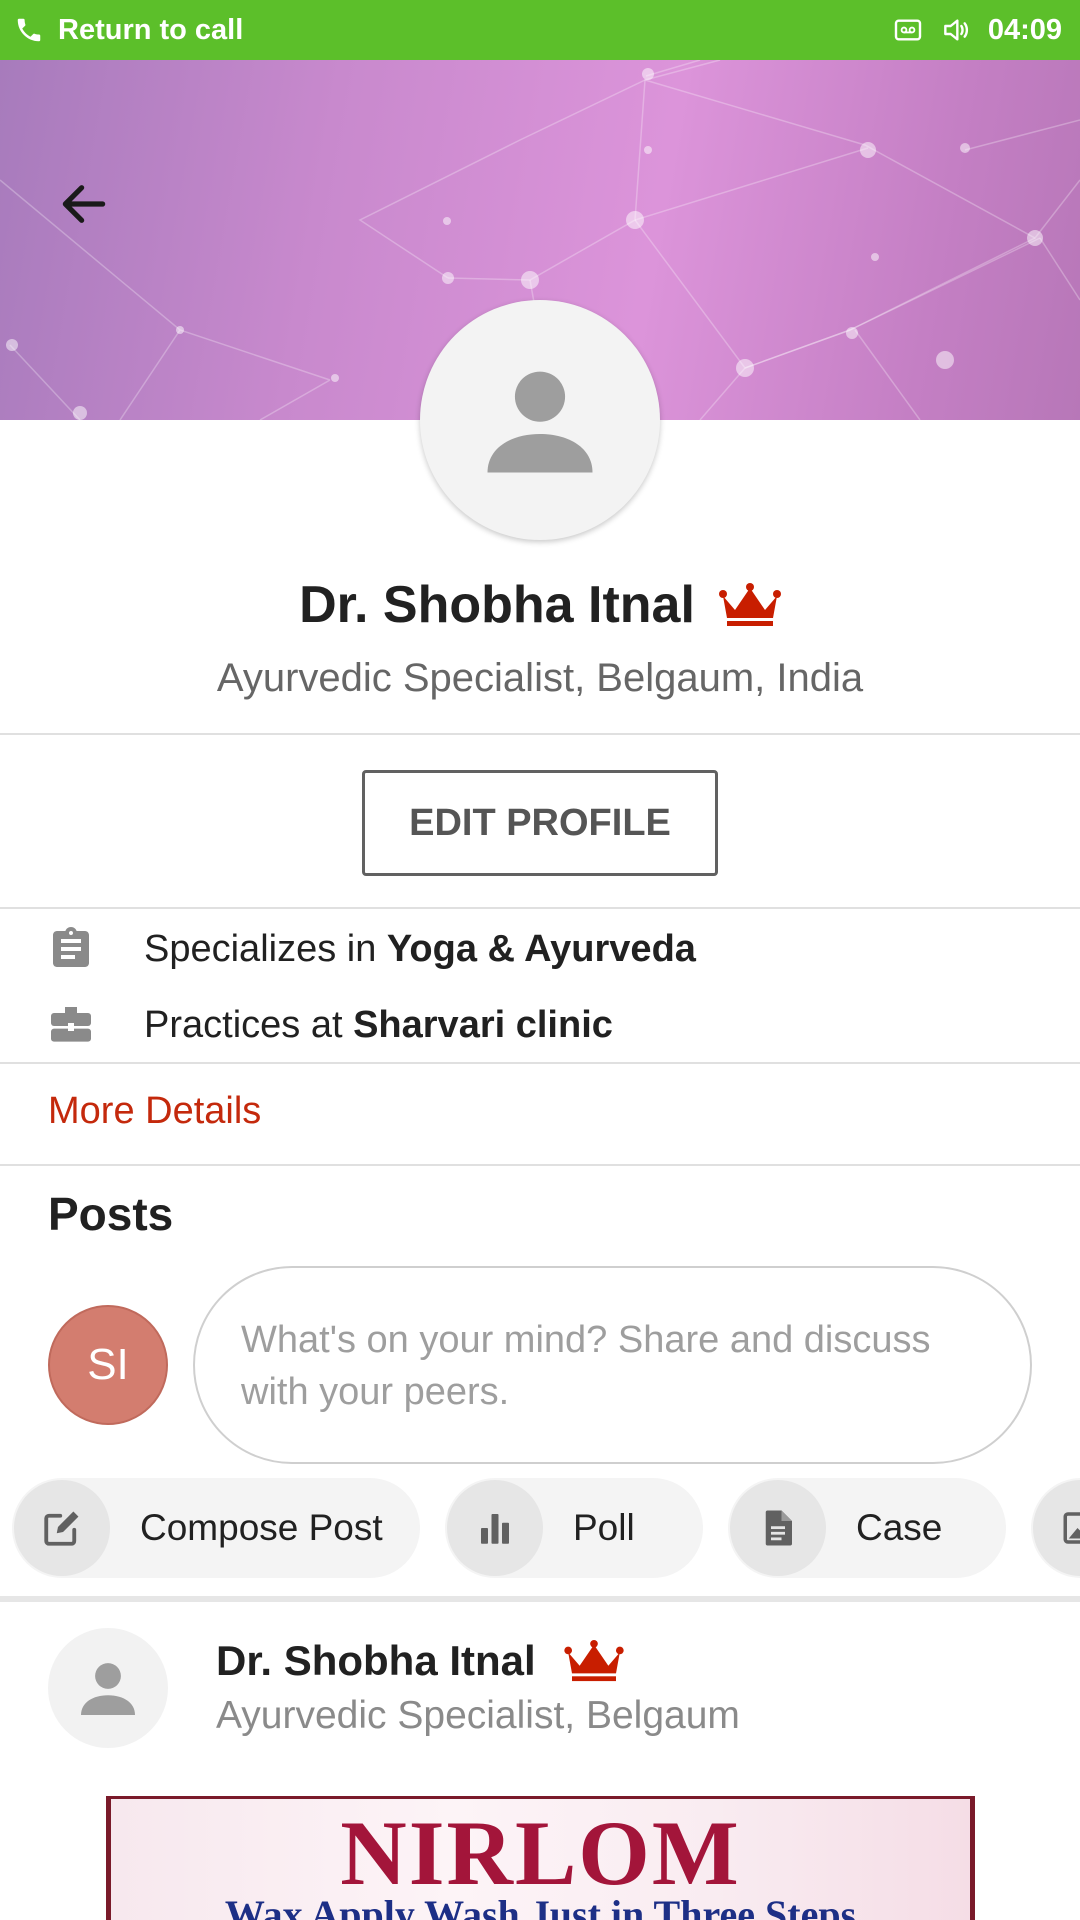 This screenshot has height=1920, width=1080. Describe the element at coordinates (778, 1528) in the screenshot. I see `document-icon` at that location.